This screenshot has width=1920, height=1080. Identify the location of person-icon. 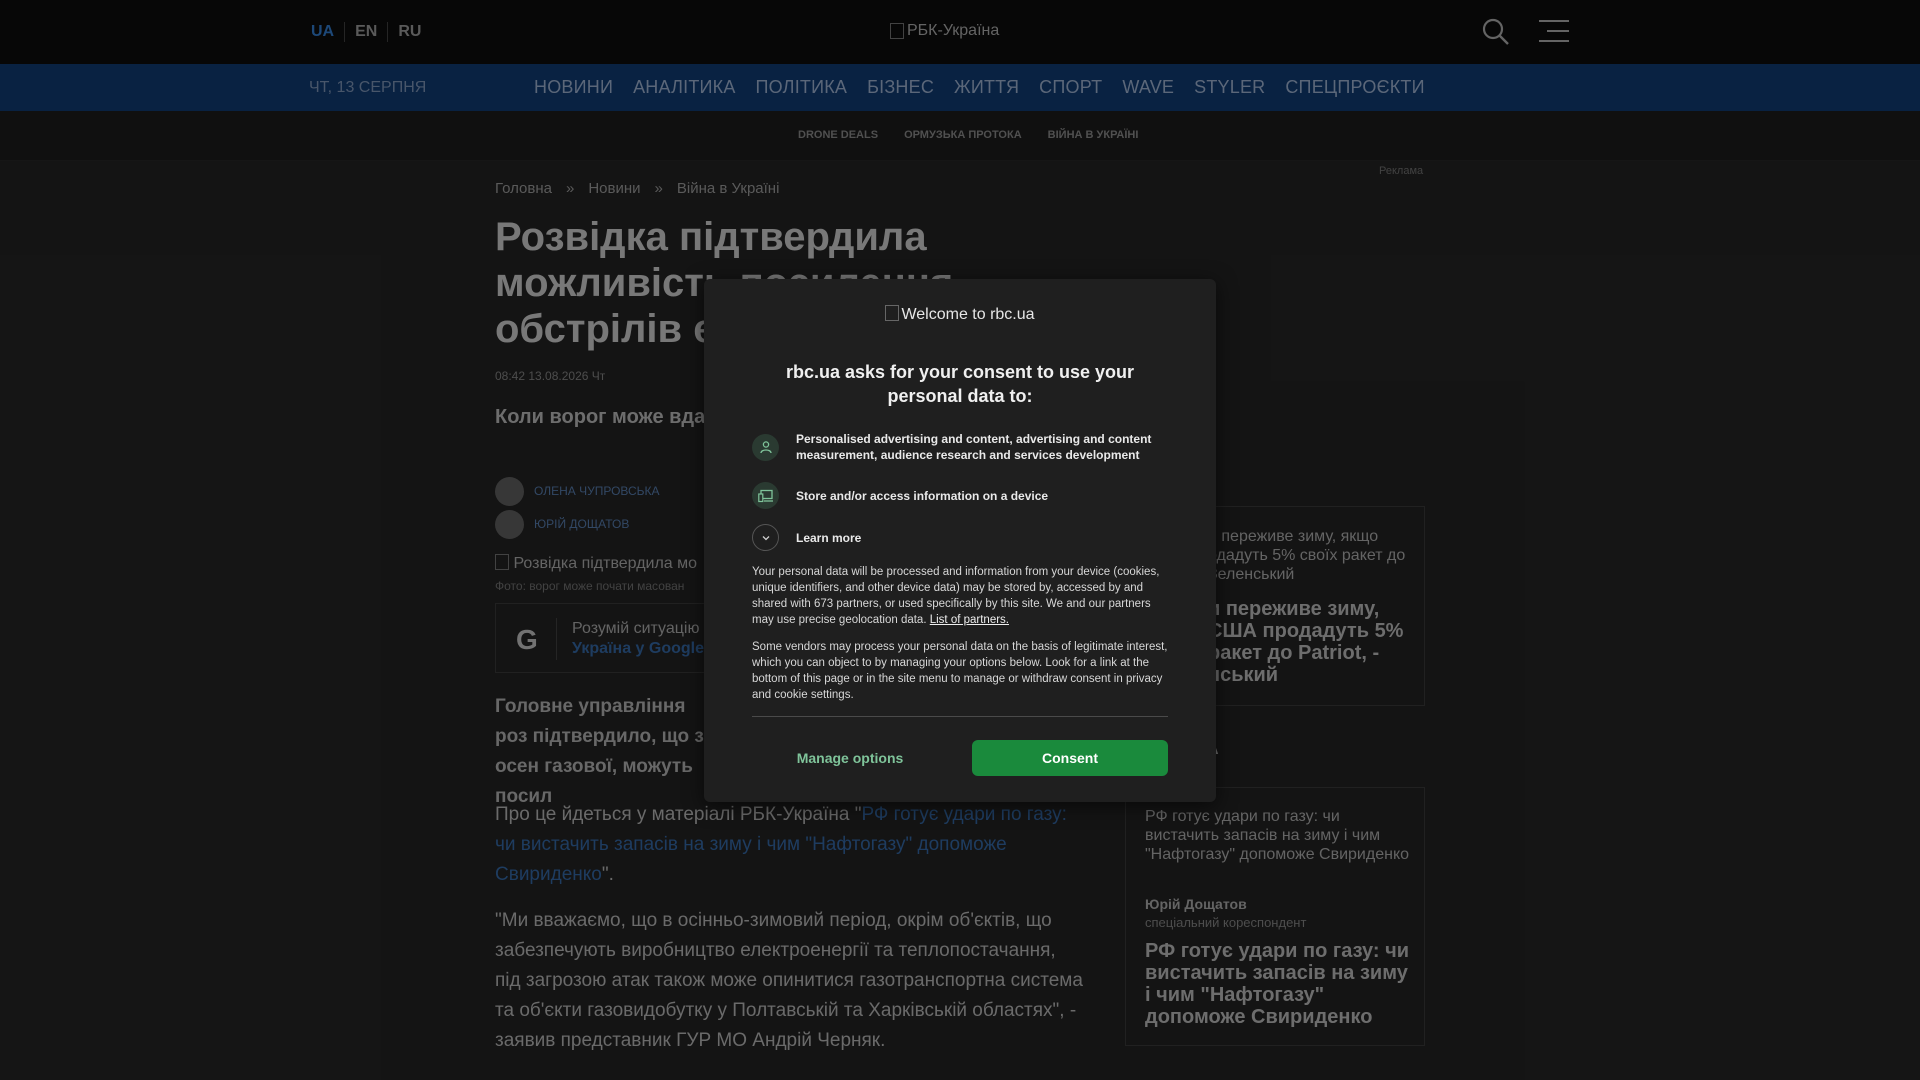
(765, 447).